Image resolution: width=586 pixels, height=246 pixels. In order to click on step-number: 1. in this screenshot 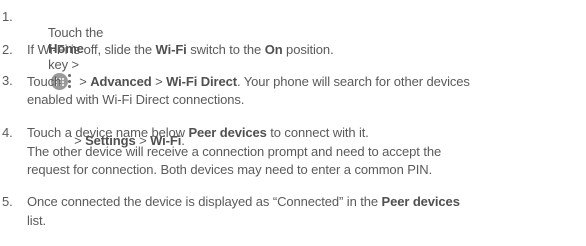, I will do `click(7, 16)`.